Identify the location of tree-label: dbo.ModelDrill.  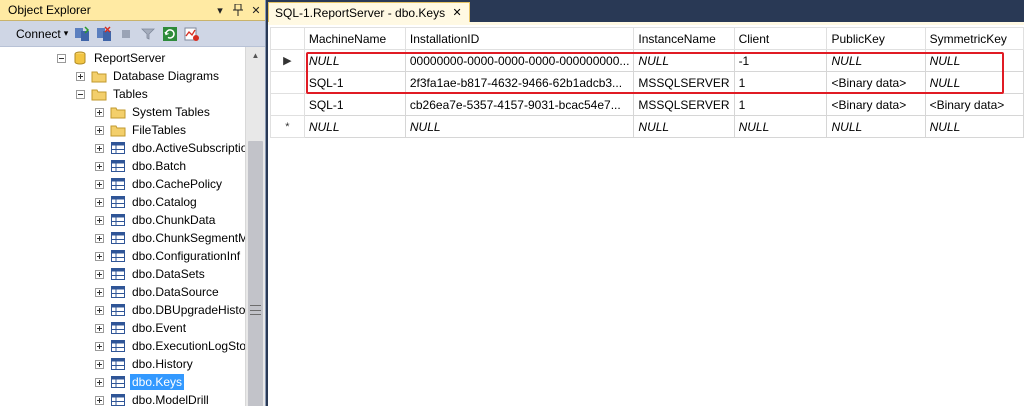
(170, 399).